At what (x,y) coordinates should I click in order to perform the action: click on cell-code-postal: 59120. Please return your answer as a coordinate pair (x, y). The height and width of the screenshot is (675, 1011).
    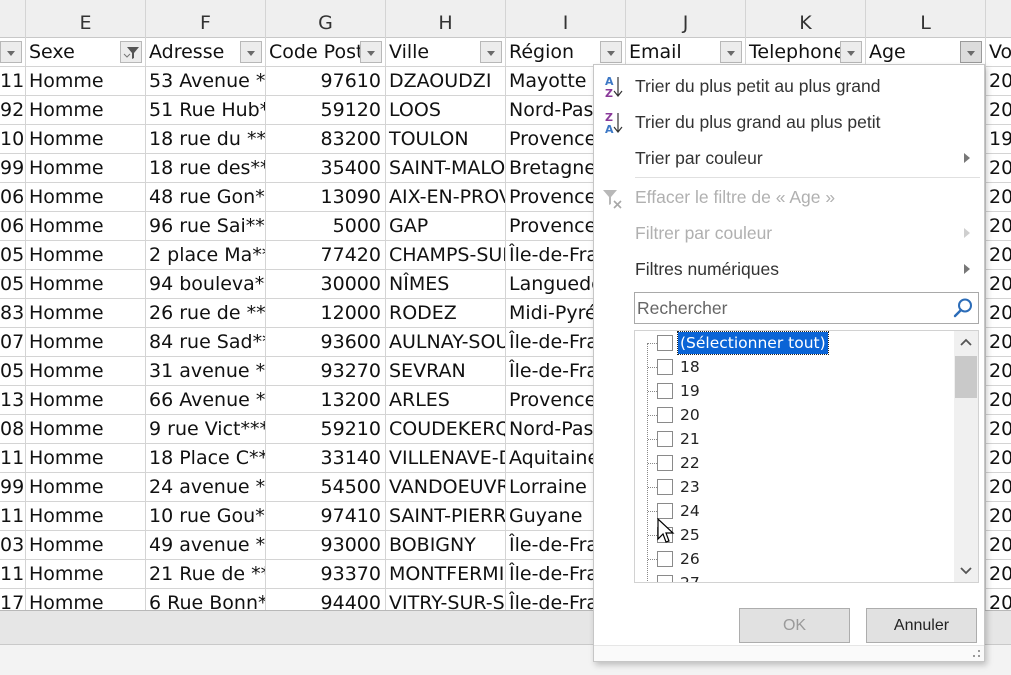
    Looking at the image, I should click on (326, 110).